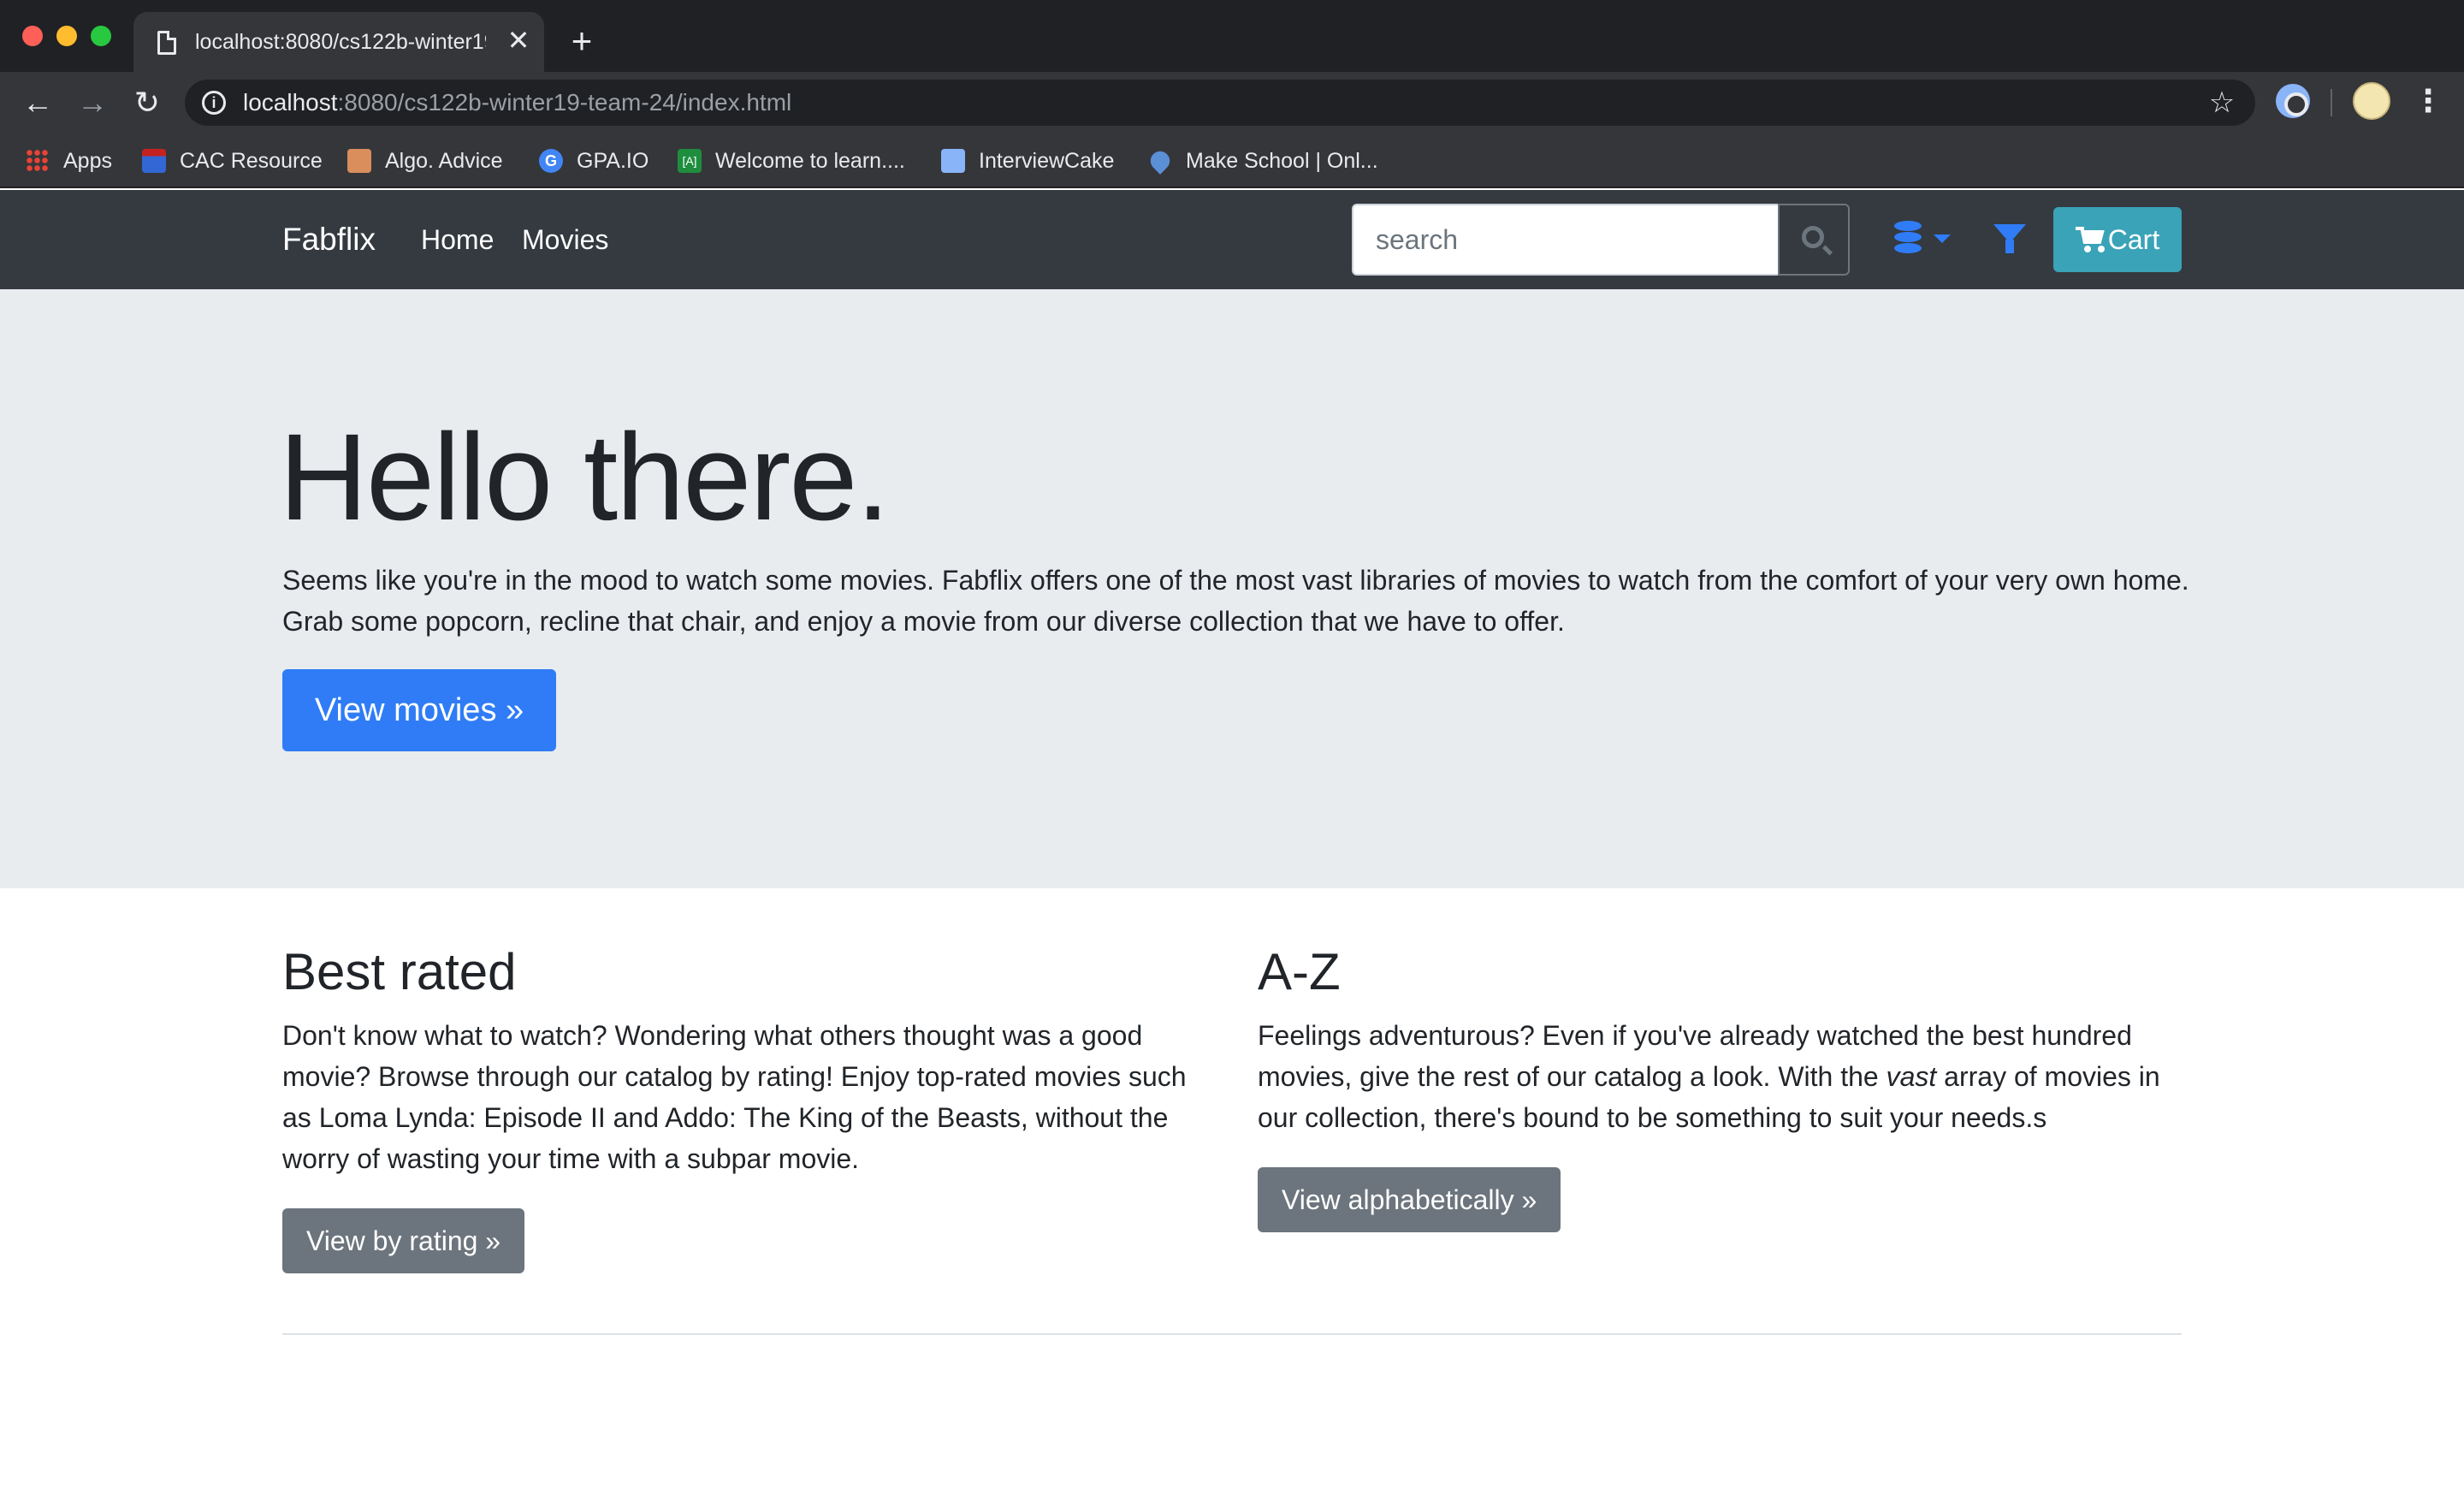 The height and width of the screenshot is (1501, 2464). I want to click on hero-title: Hello there., so click(584, 477).